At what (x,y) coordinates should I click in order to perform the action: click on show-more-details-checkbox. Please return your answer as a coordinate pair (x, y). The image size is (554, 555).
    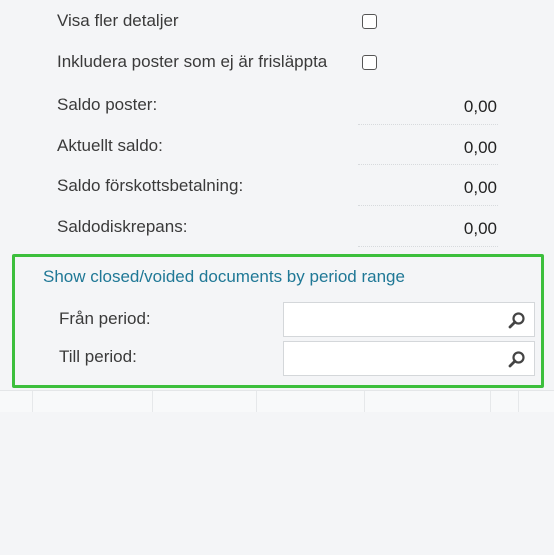
    Looking at the image, I should click on (369, 21).